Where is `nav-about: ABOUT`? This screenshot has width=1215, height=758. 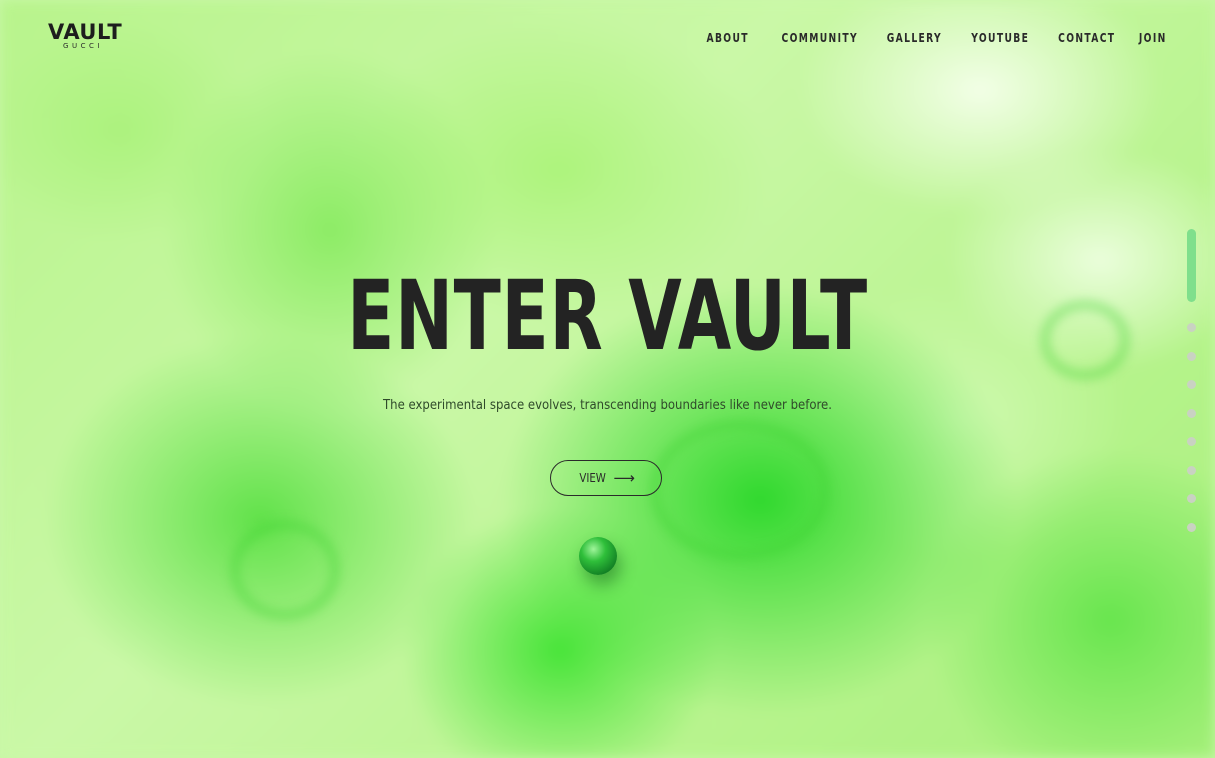 nav-about: ABOUT is located at coordinates (727, 38).